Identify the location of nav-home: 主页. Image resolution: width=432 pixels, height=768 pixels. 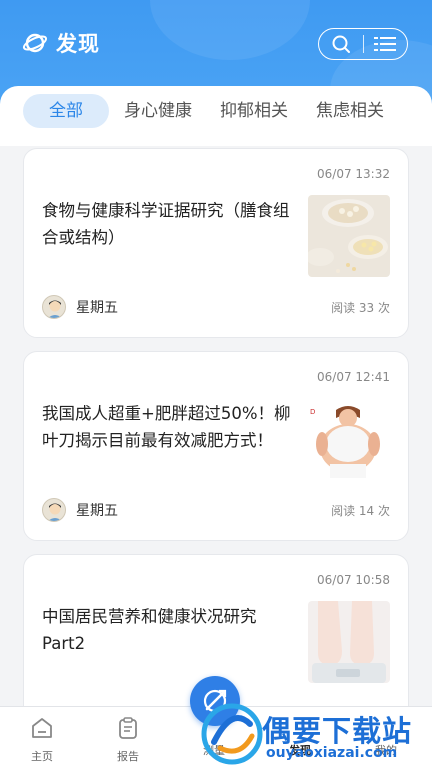
(42, 739).